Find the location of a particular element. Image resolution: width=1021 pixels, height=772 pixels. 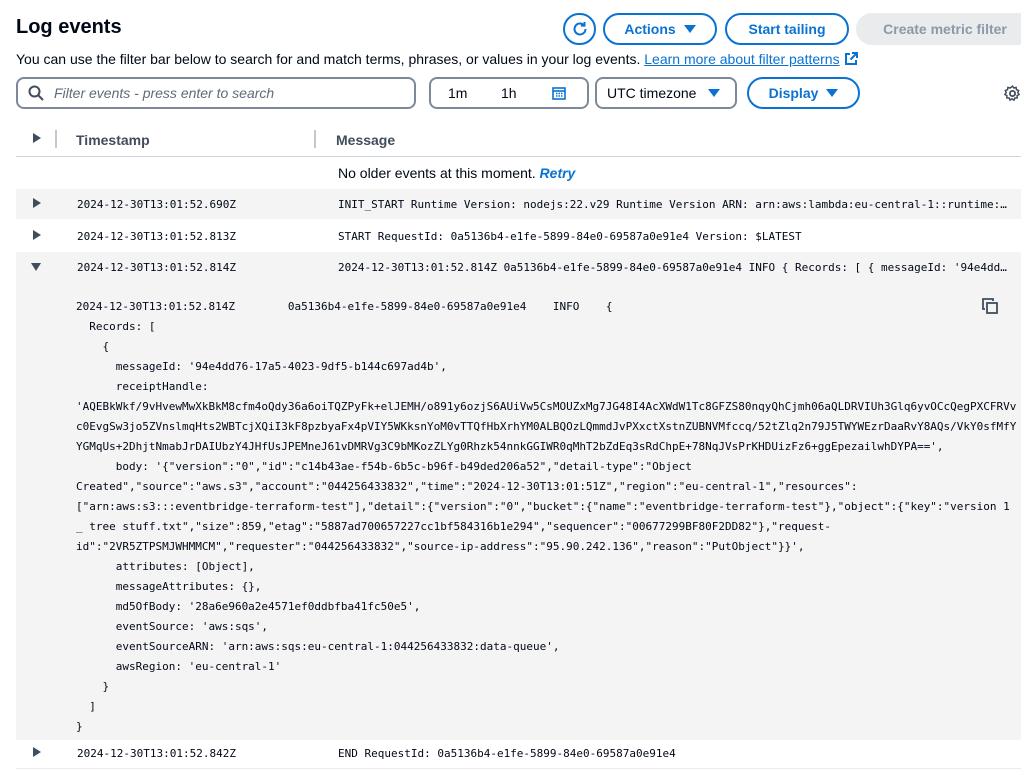

filter-search is located at coordinates (216, 93).